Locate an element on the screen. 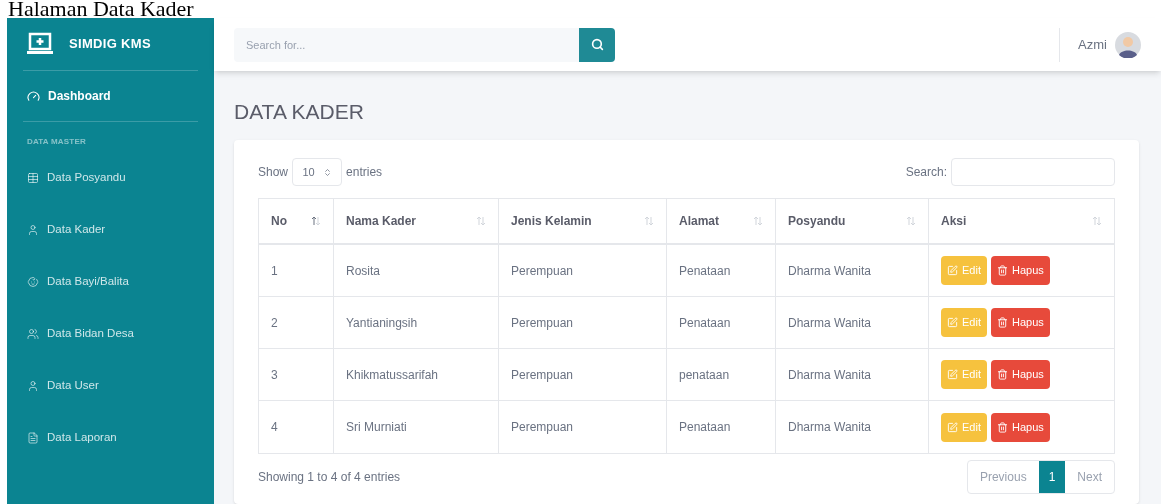 The image size is (1161, 504). entries-info: Showing 1 to 4 of 4 entries is located at coordinates (329, 477).